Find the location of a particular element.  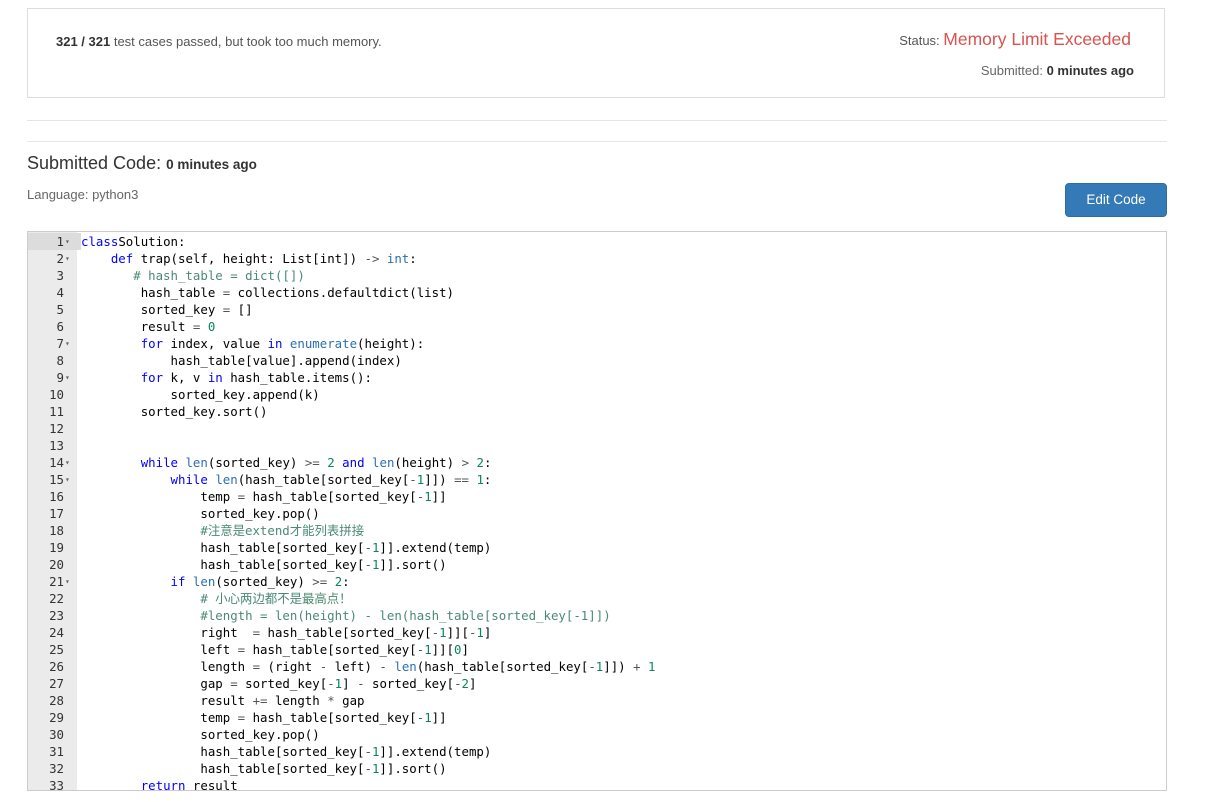

code-text: if len(sorted_key) >= 2: is located at coordinates (260, 581).